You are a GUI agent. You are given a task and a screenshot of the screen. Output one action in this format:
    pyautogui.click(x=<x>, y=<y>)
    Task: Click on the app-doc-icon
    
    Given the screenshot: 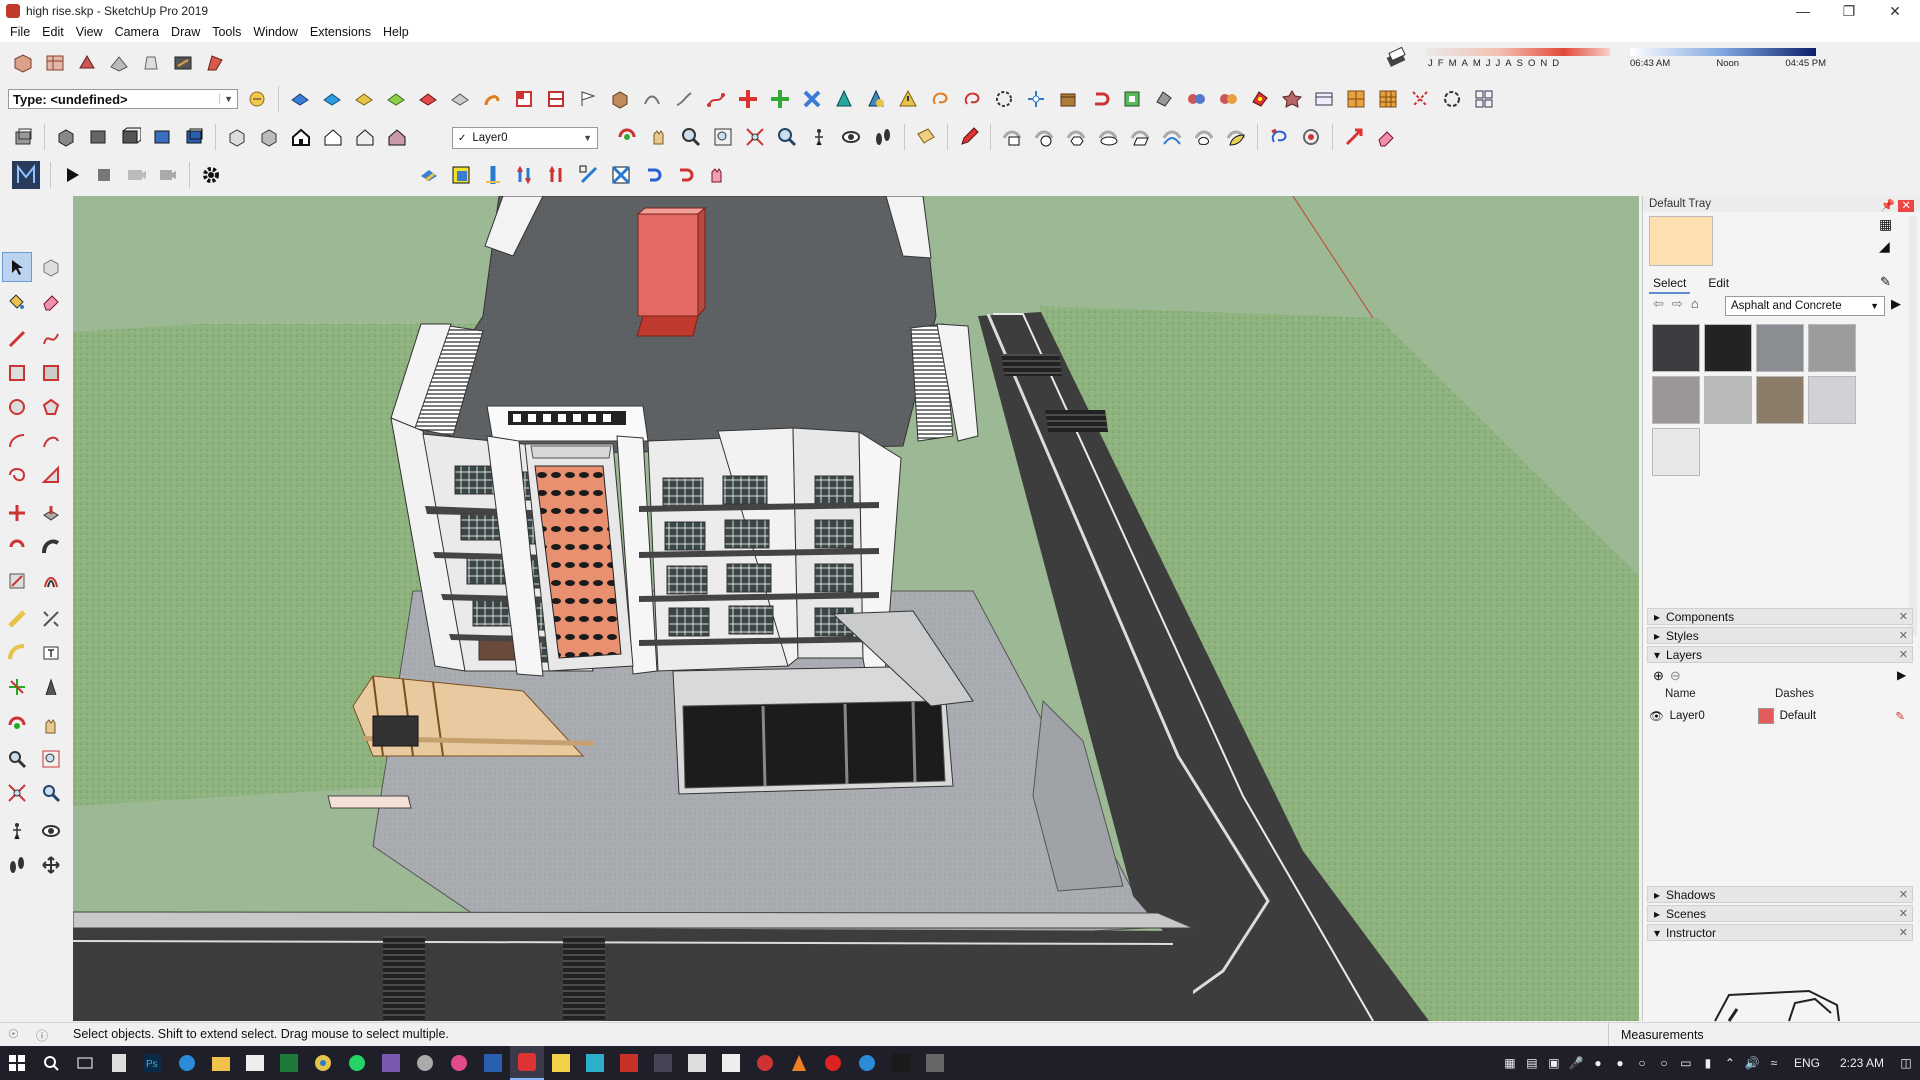 What is the action you would take?
    pyautogui.click(x=697, y=1063)
    